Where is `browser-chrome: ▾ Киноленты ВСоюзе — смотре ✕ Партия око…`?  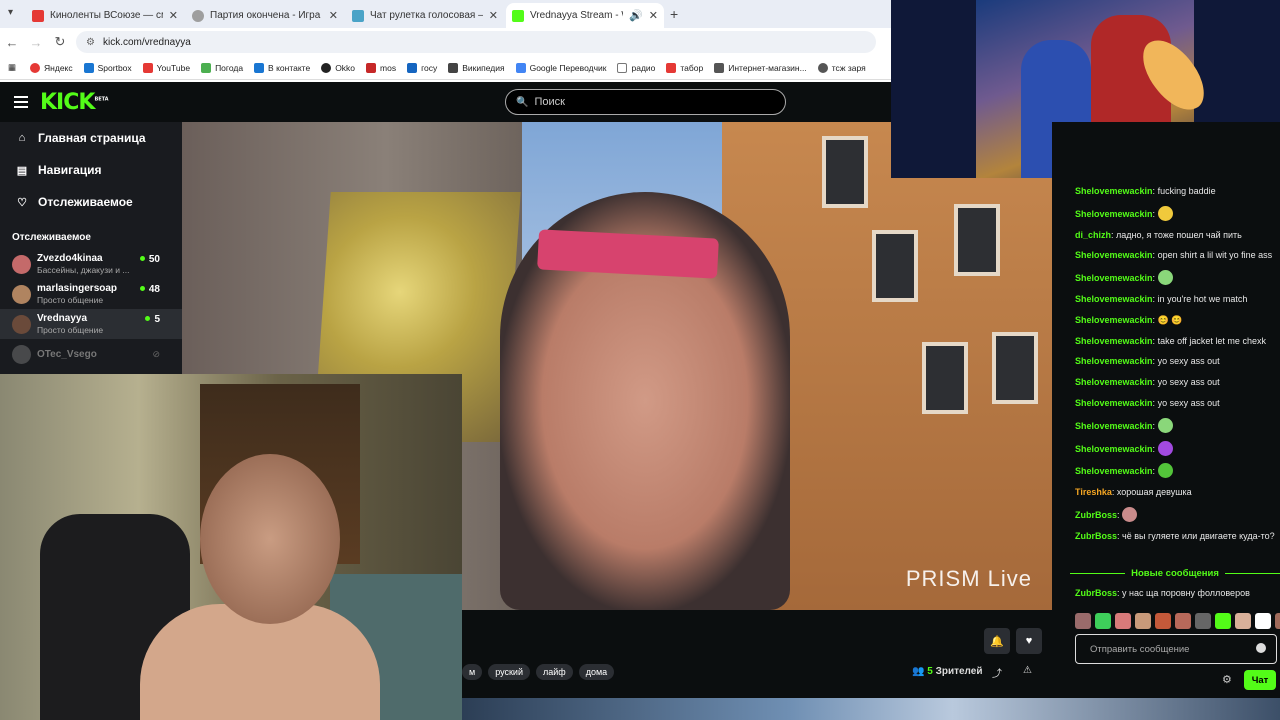
browser-chrome: ▾ Киноленты ВСоюзе — смотре ✕ Партия око… is located at coordinates (445, 41).